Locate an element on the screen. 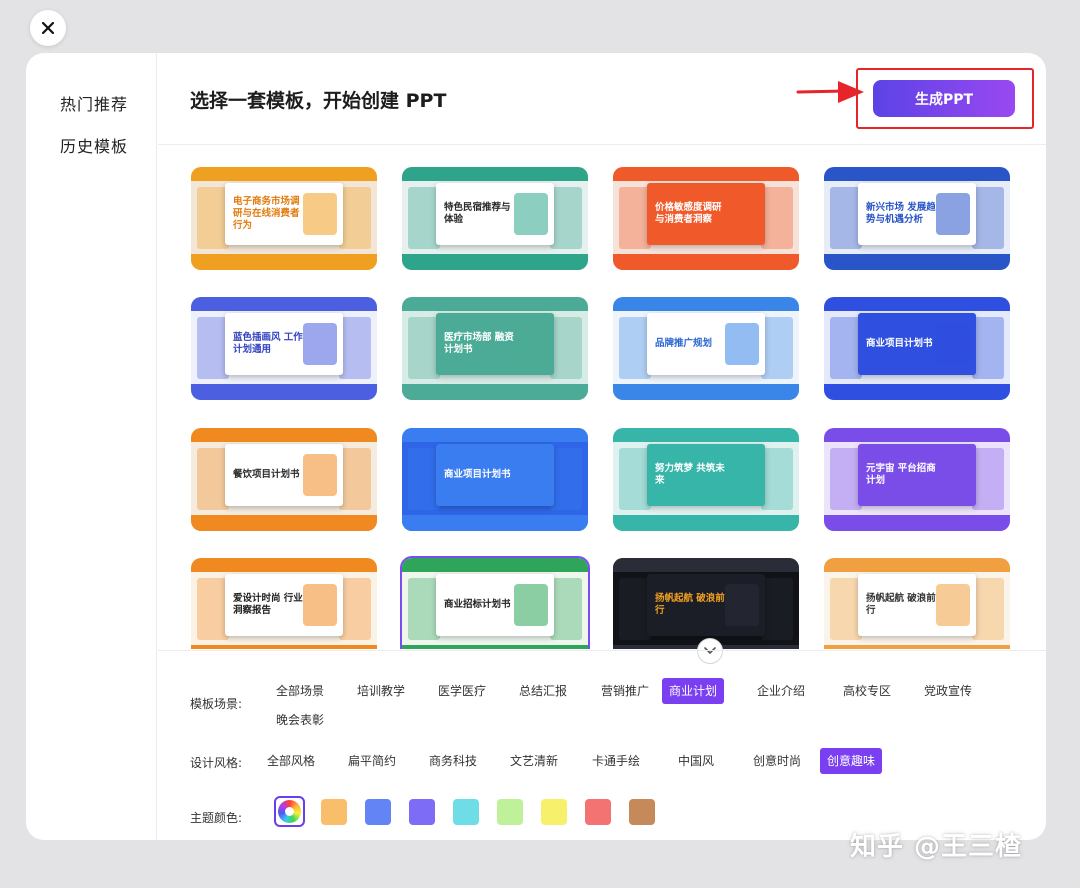 The image size is (1080, 888). template-title: 蓝色插画风 工作计划通用 is located at coordinates (268, 343).